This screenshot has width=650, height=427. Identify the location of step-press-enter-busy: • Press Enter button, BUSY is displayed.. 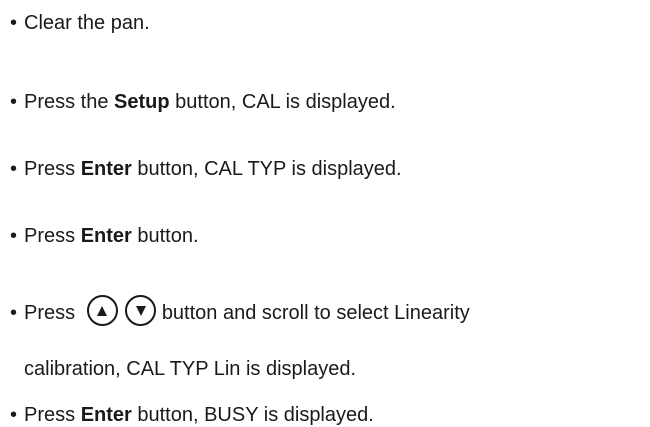
(192, 415).